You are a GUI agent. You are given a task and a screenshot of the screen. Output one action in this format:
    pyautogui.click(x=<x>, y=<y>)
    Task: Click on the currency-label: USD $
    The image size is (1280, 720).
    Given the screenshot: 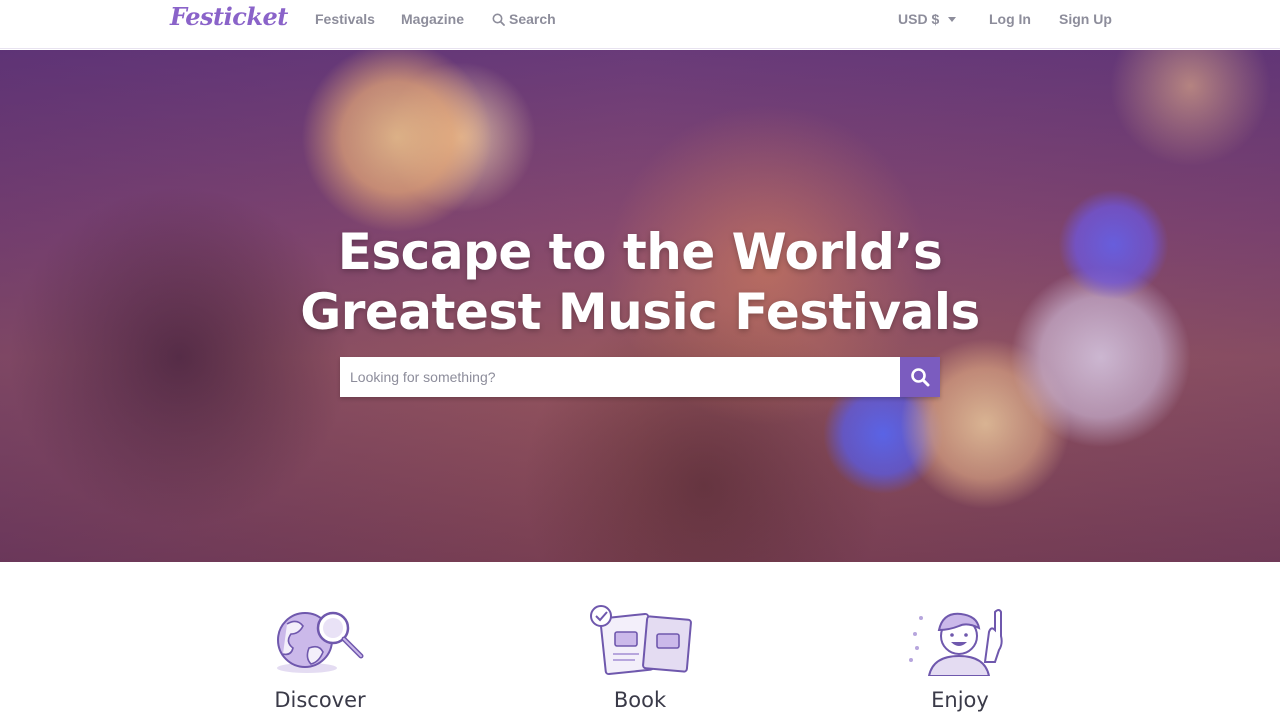 What is the action you would take?
    pyautogui.click(x=919, y=19)
    